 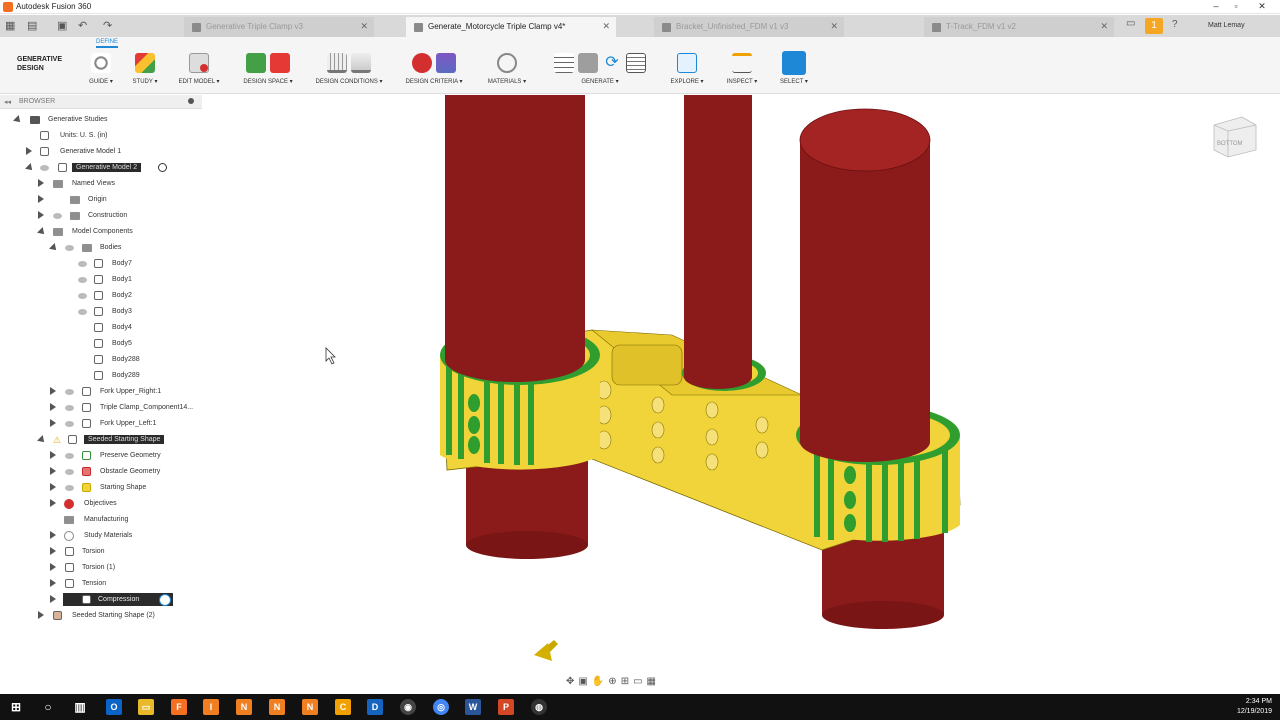 What do you see at coordinates (612, 683) in the screenshot?
I see `zoom-icon: ⊕` at bounding box center [612, 683].